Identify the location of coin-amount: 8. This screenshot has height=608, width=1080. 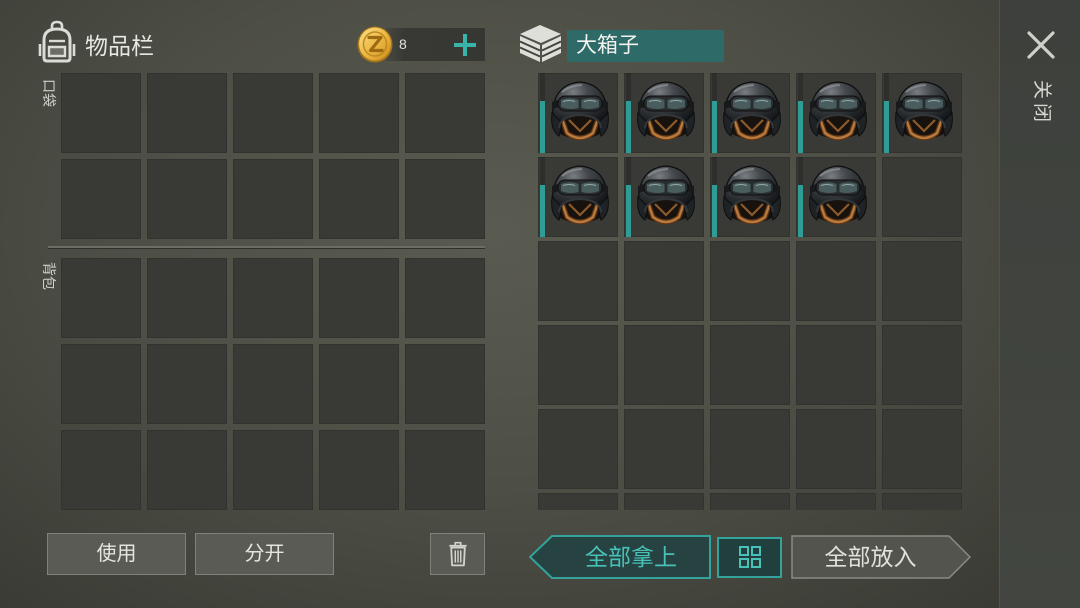
(403, 44).